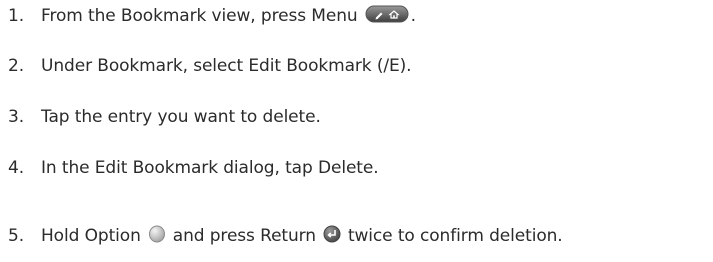 This screenshot has width=713, height=262. I want to click on step-3: 3. Tap the entry you want to delete., so click(164, 117).